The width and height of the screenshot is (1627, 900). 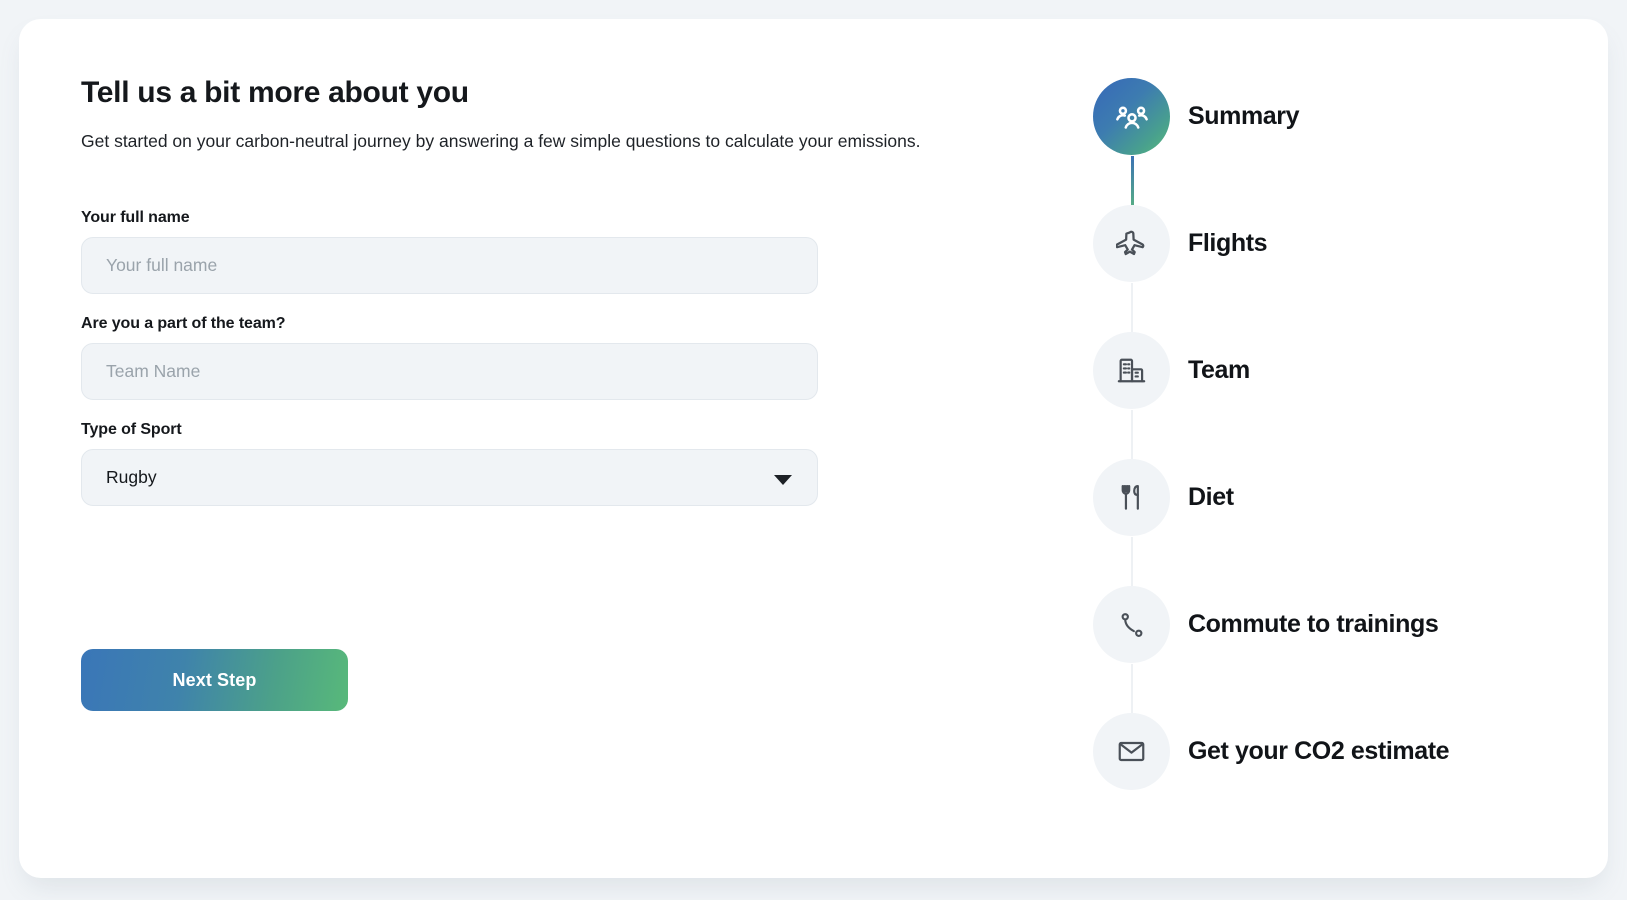 What do you see at coordinates (1219, 370) in the screenshot?
I see `stepper-label-team: Team` at bounding box center [1219, 370].